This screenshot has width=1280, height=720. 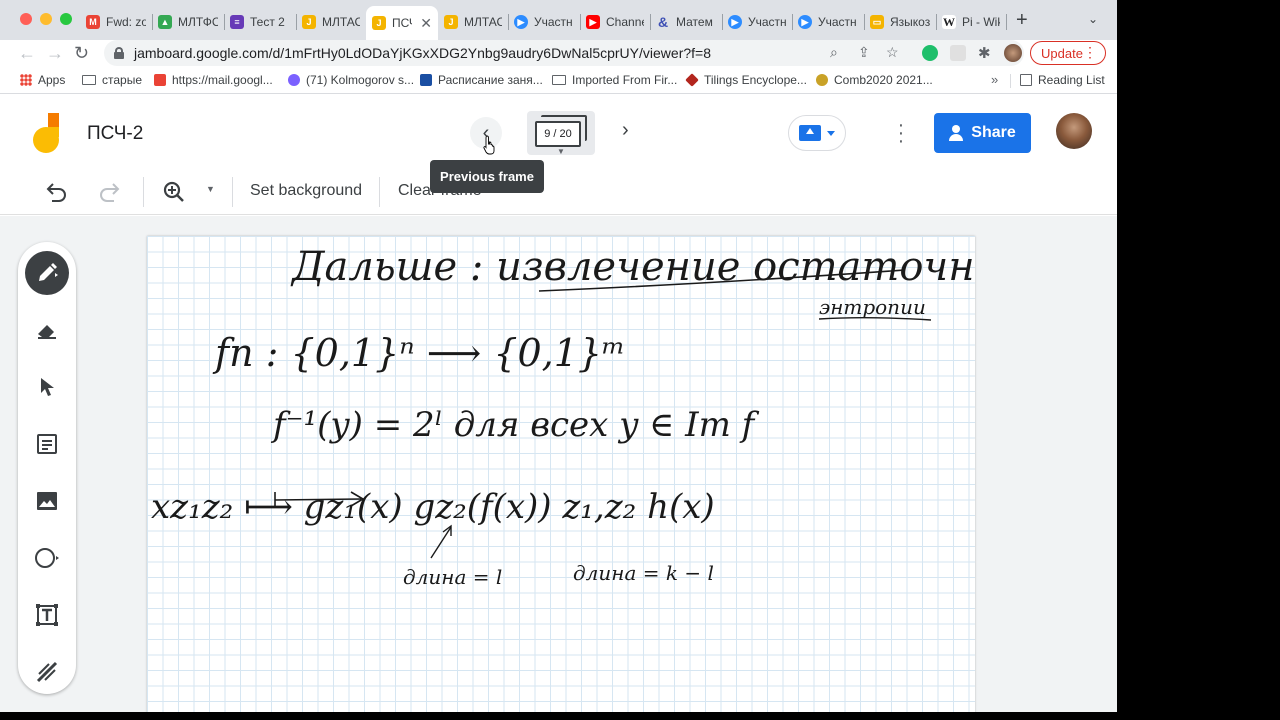 What do you see at coordinates (686, 22) in the screenshot?
I see `tab-matem: & Матем` at bounding box center [686, 22].